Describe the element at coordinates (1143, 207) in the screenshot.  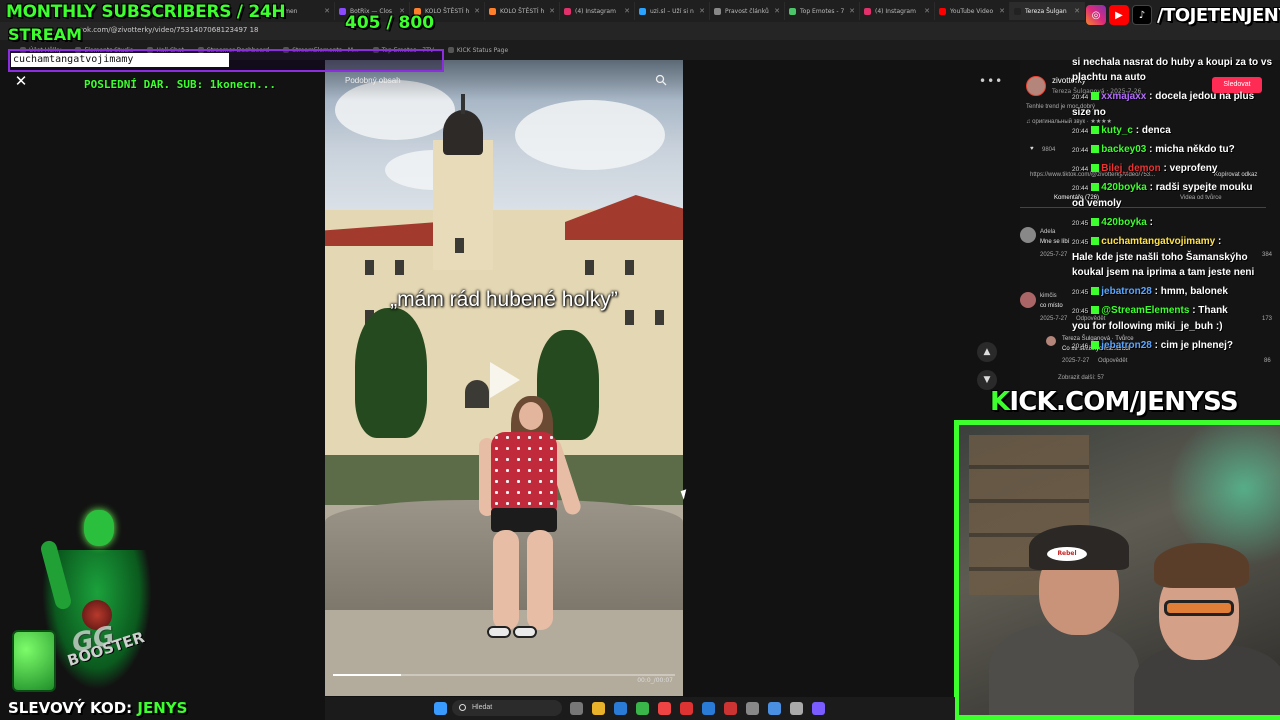
I see `tab-divider` at that location.